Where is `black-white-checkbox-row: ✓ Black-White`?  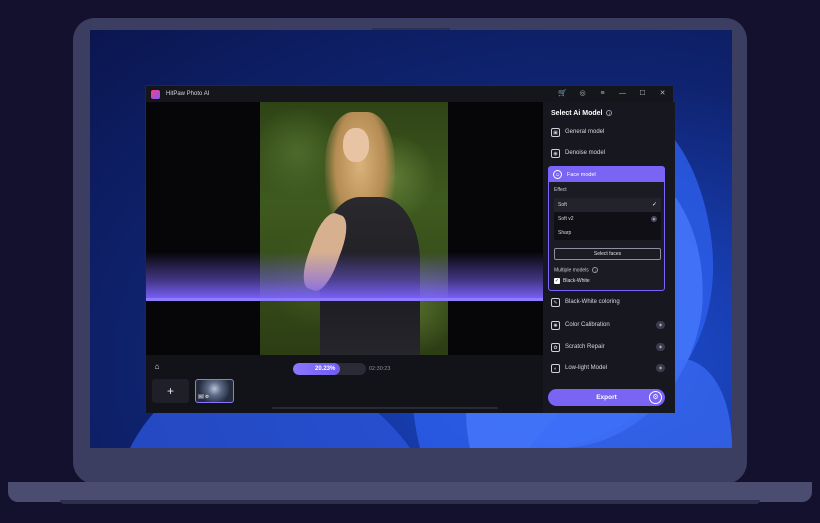 black-white-checkbox-row: ✓ Black-White is located at coordinates (572, 281).